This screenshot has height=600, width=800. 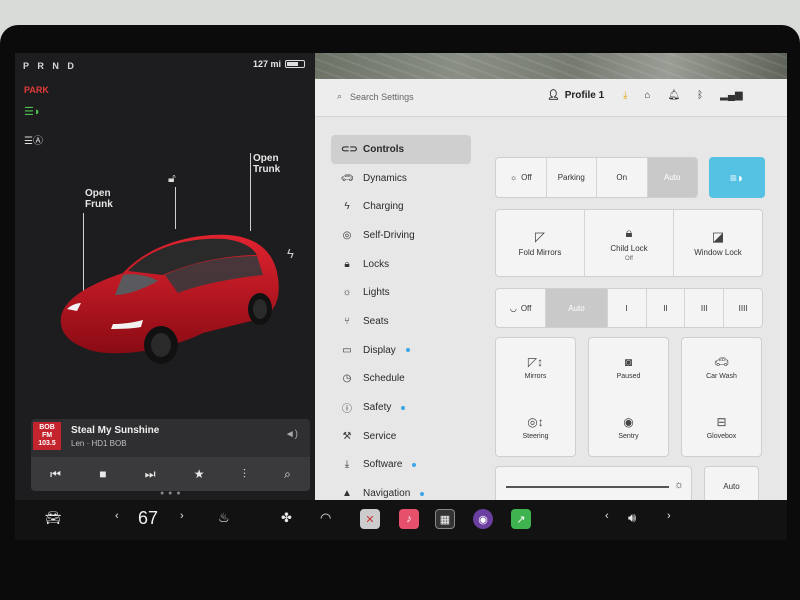 What do you see at coordinates (99, 199) in the screenshot?
I see `open-frunk-button: Open Frunk` at bounding box center [99, 199].